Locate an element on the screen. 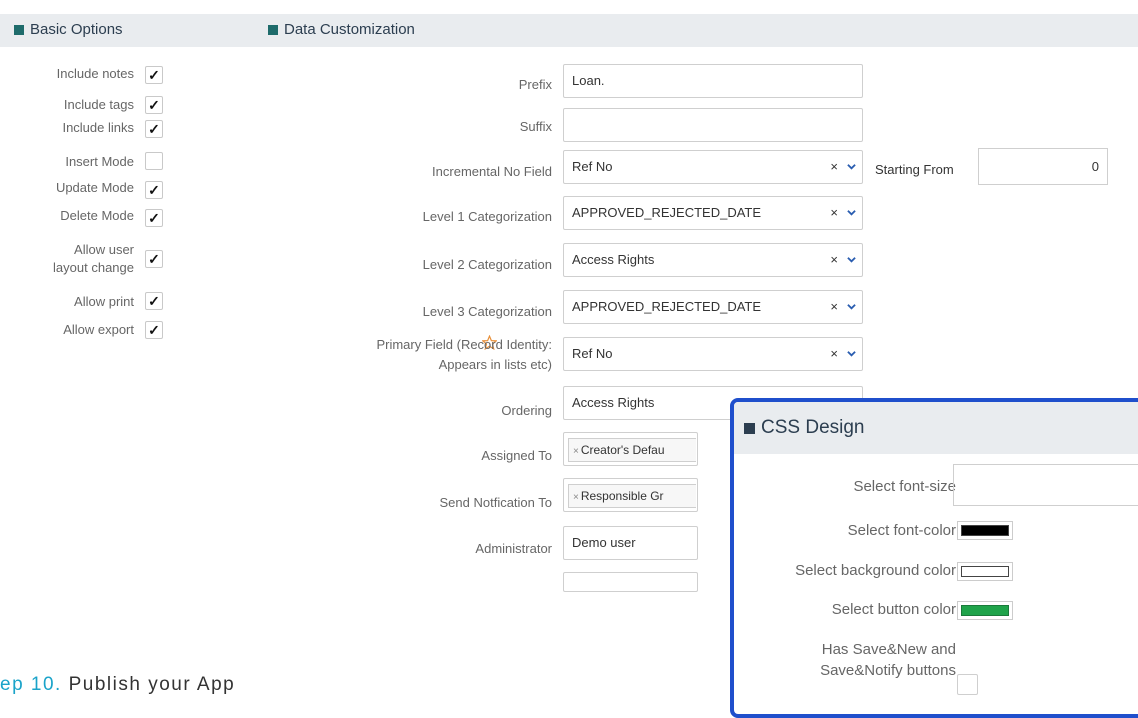 This screenshot has width=1138, height=718. starting-from-input: 0 is located at coordinates (1043, 166).